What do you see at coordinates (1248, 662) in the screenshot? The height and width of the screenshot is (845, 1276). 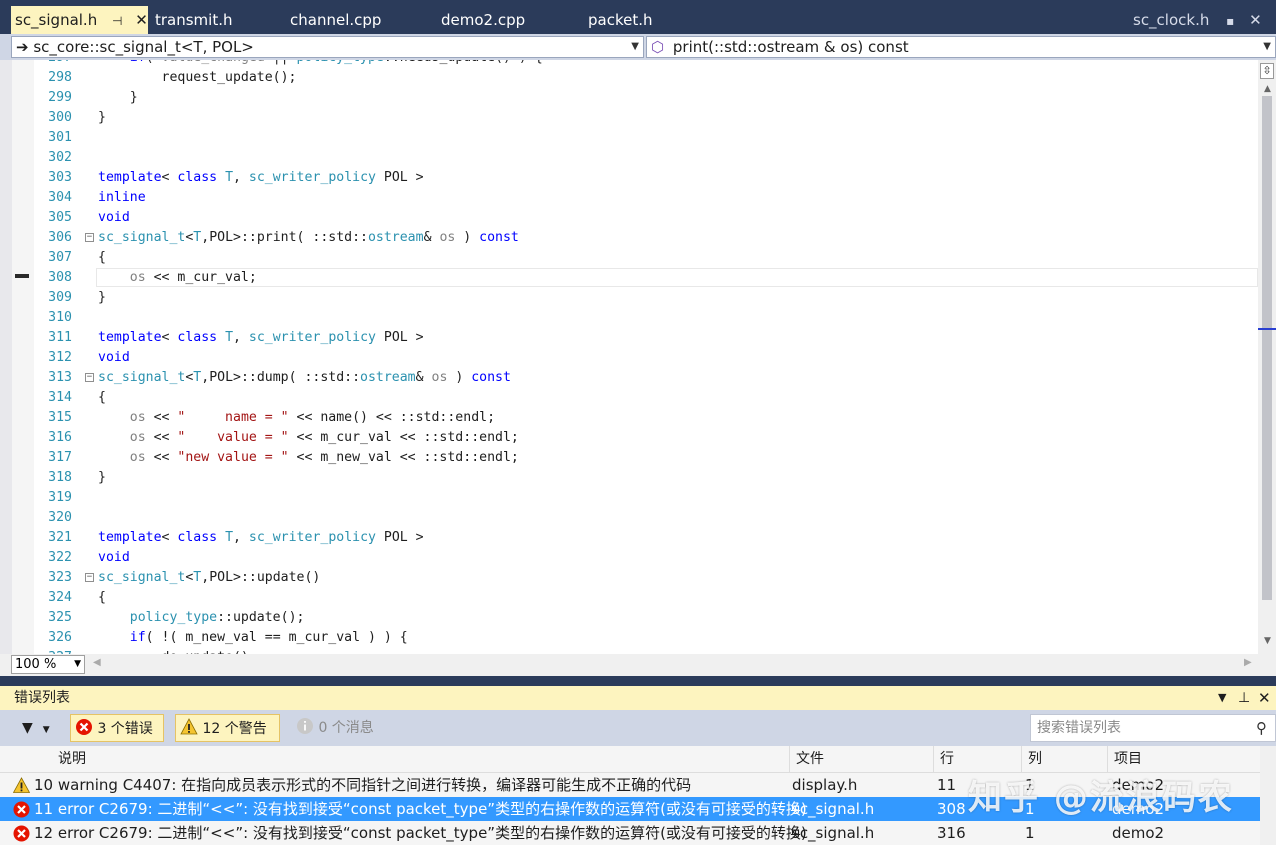 I see `scroll-right-icon: ▶` at bounding box center [1248, 662].